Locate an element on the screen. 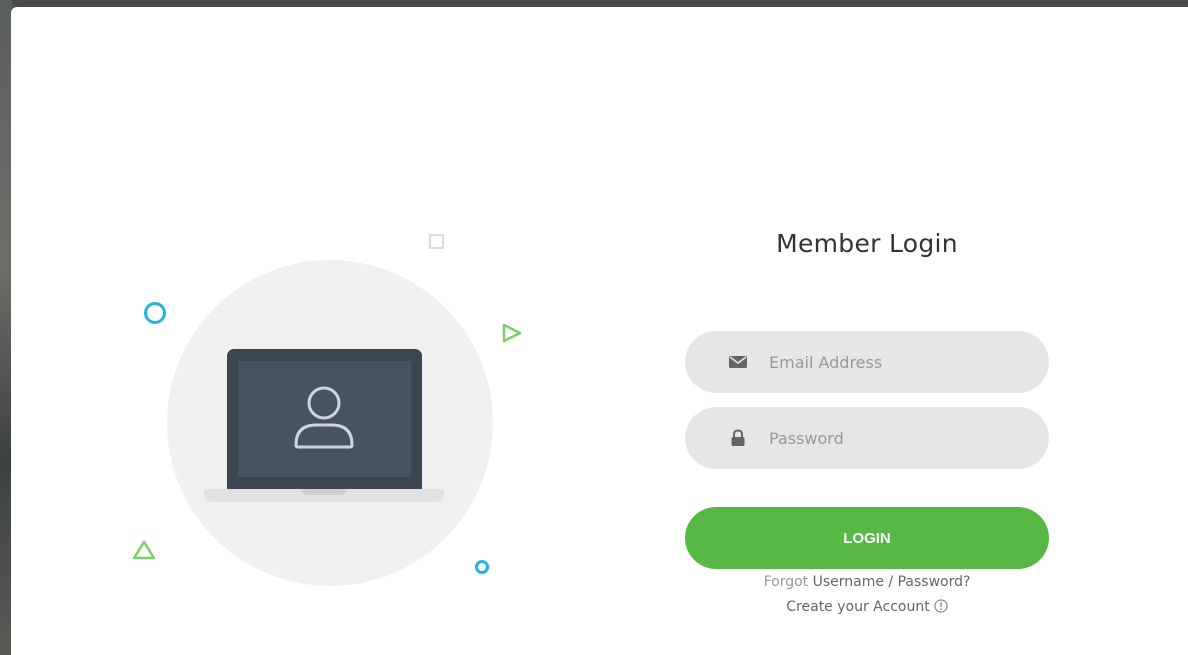 This screenshot has width=1188, height=655. laptop-base is located at coordinates (324, 495).